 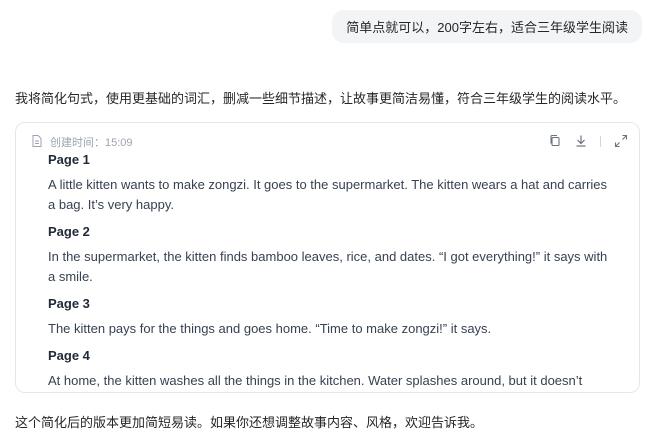 I want to click on expand-icon, so click(x=621, y=141).